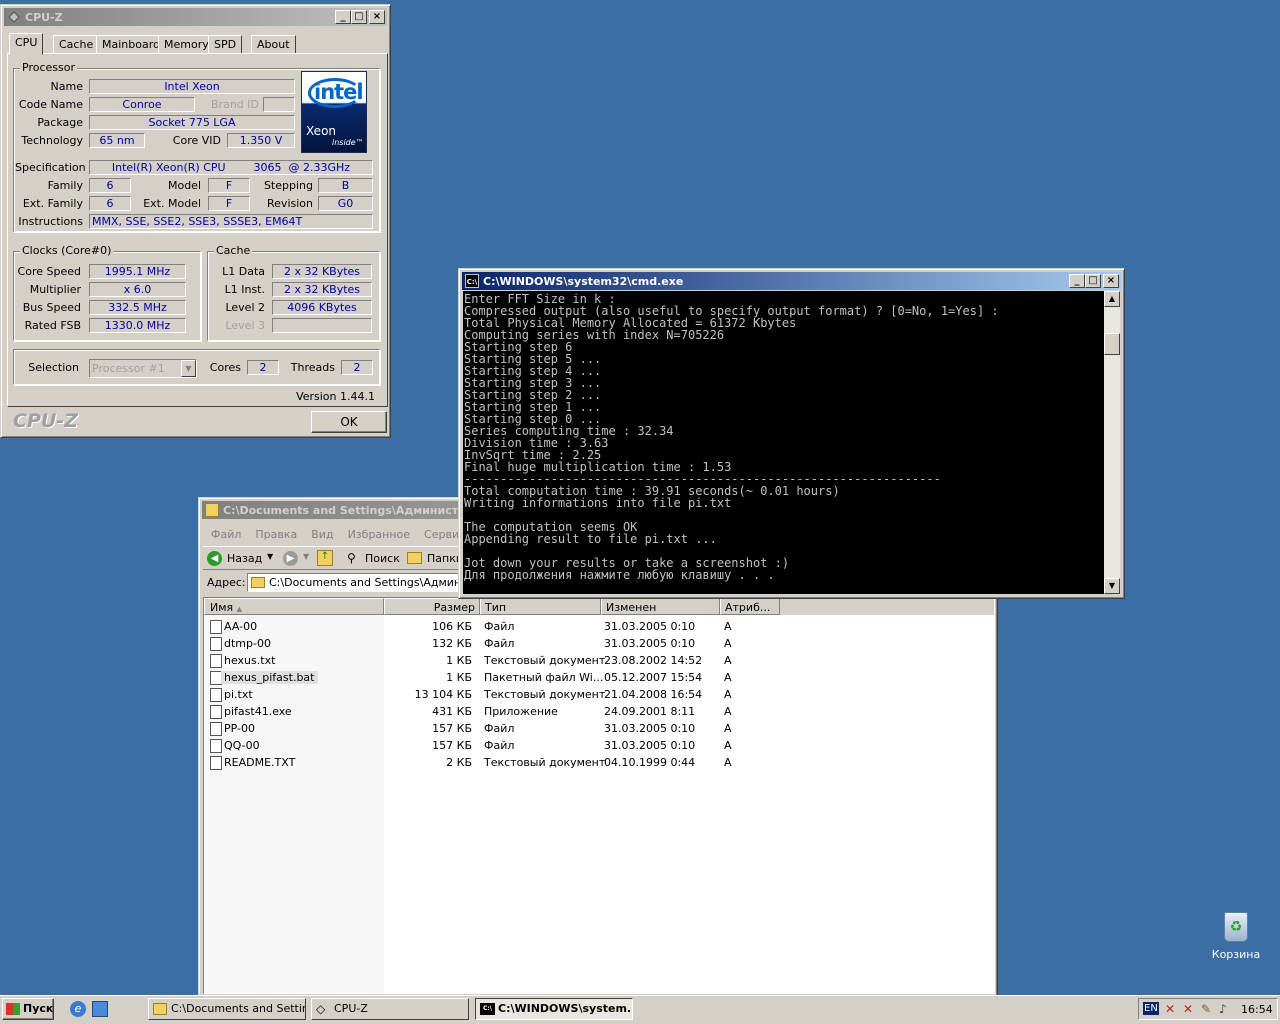  What do you see at coordinates (235, 104) in the screenshot?
I see `brandid-label: Brand ID` at bounding box center [235, 104].